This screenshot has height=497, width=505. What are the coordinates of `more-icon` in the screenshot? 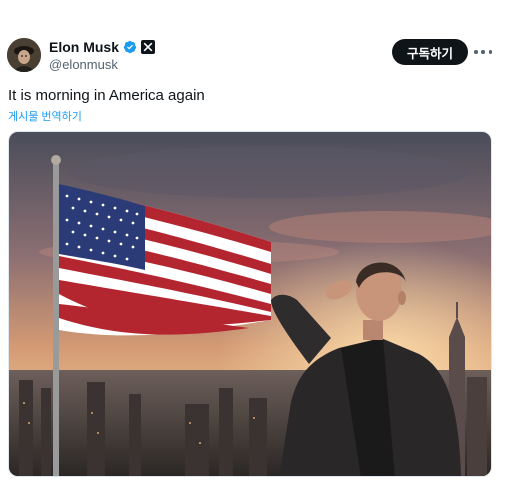 It's located at (483, 52).